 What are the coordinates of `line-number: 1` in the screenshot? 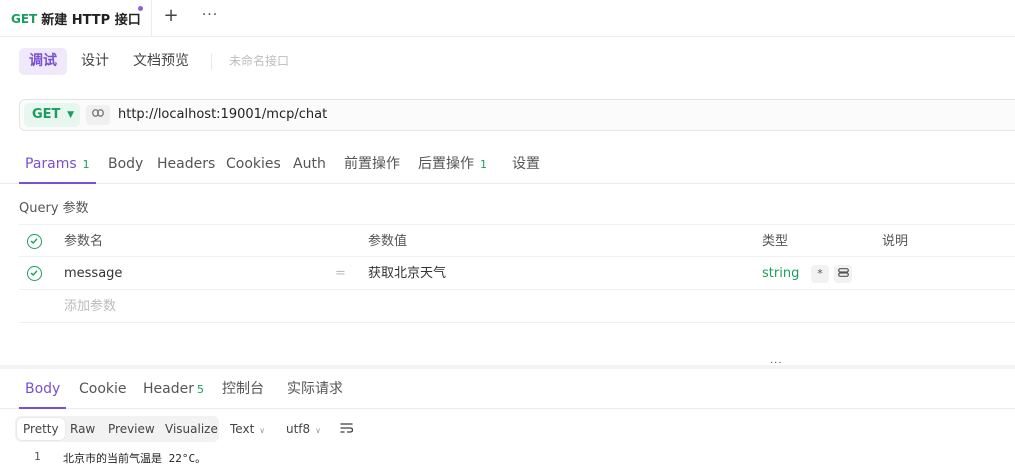 It's located at (37, 456).